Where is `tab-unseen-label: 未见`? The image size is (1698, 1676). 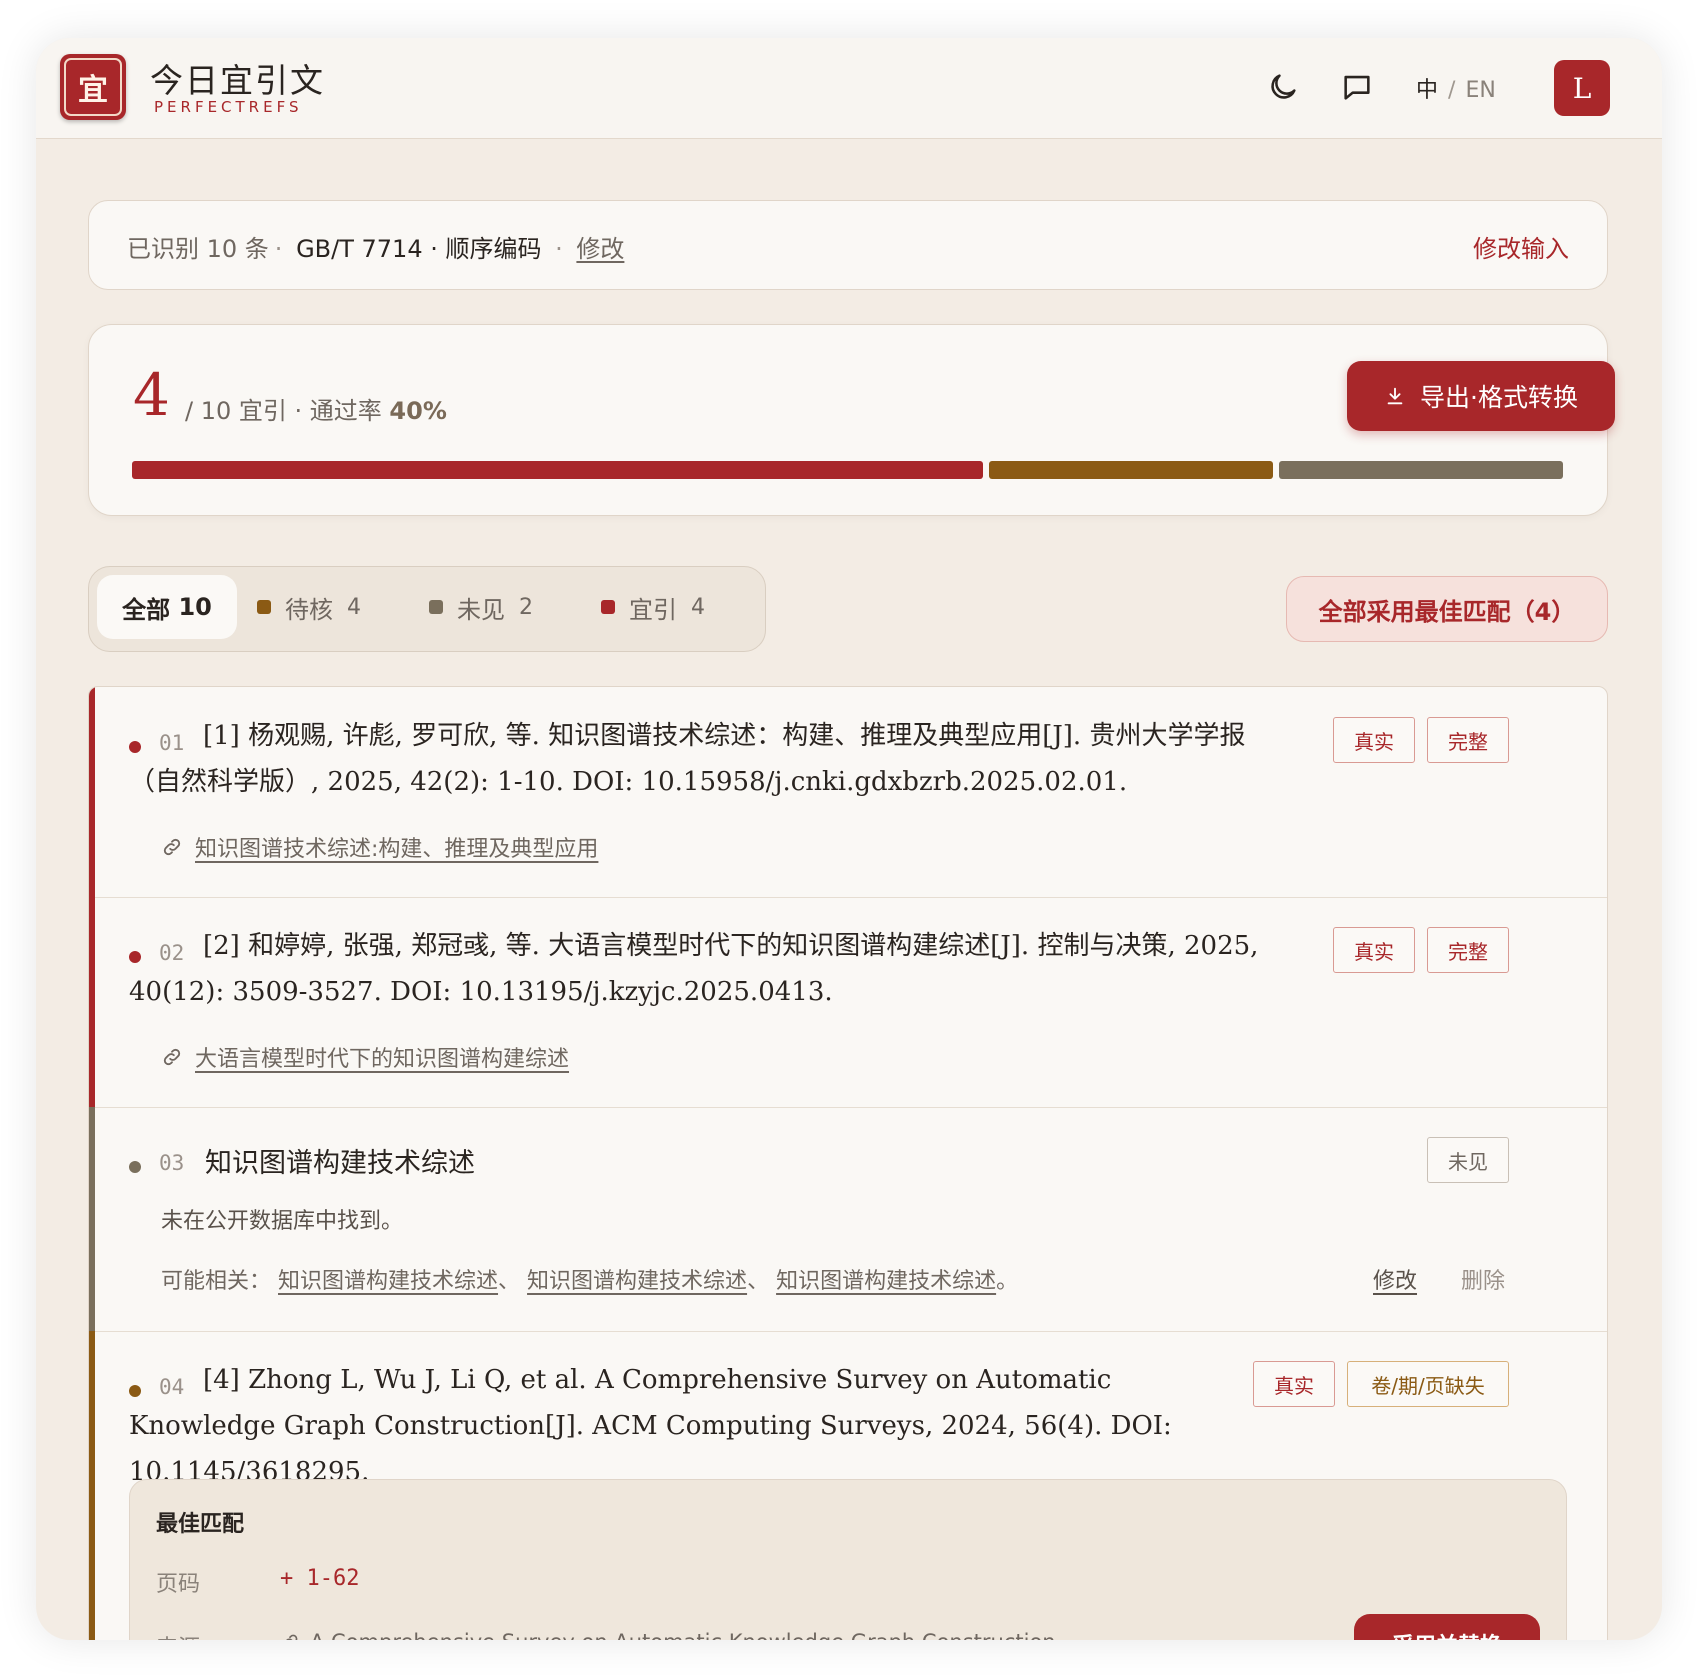
tab-unseen-label: 未见 is located at coordinates (481, 609).